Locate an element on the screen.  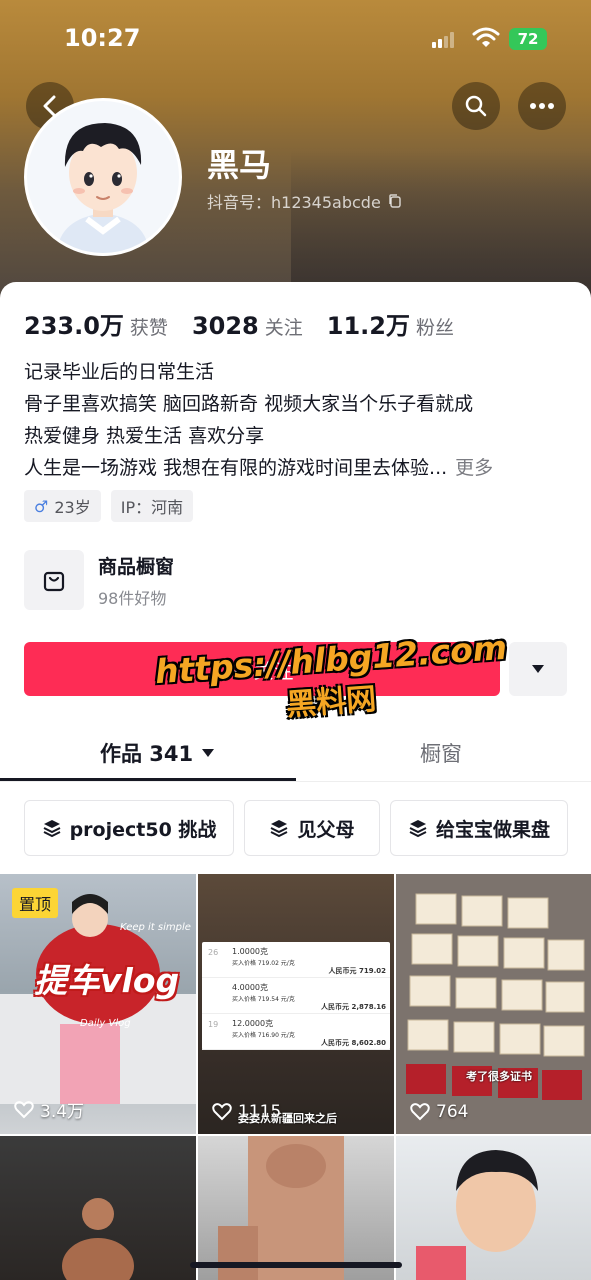
more-button is located at coordinates (542, 106).